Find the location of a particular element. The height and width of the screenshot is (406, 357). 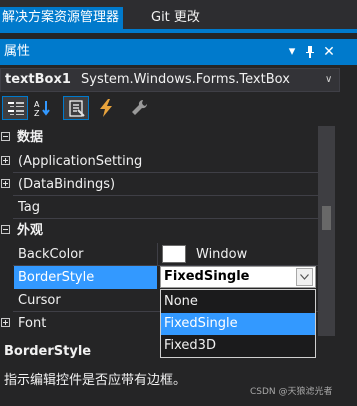

property-name: (ApplicationSetting is located at coordinates (80, 161).